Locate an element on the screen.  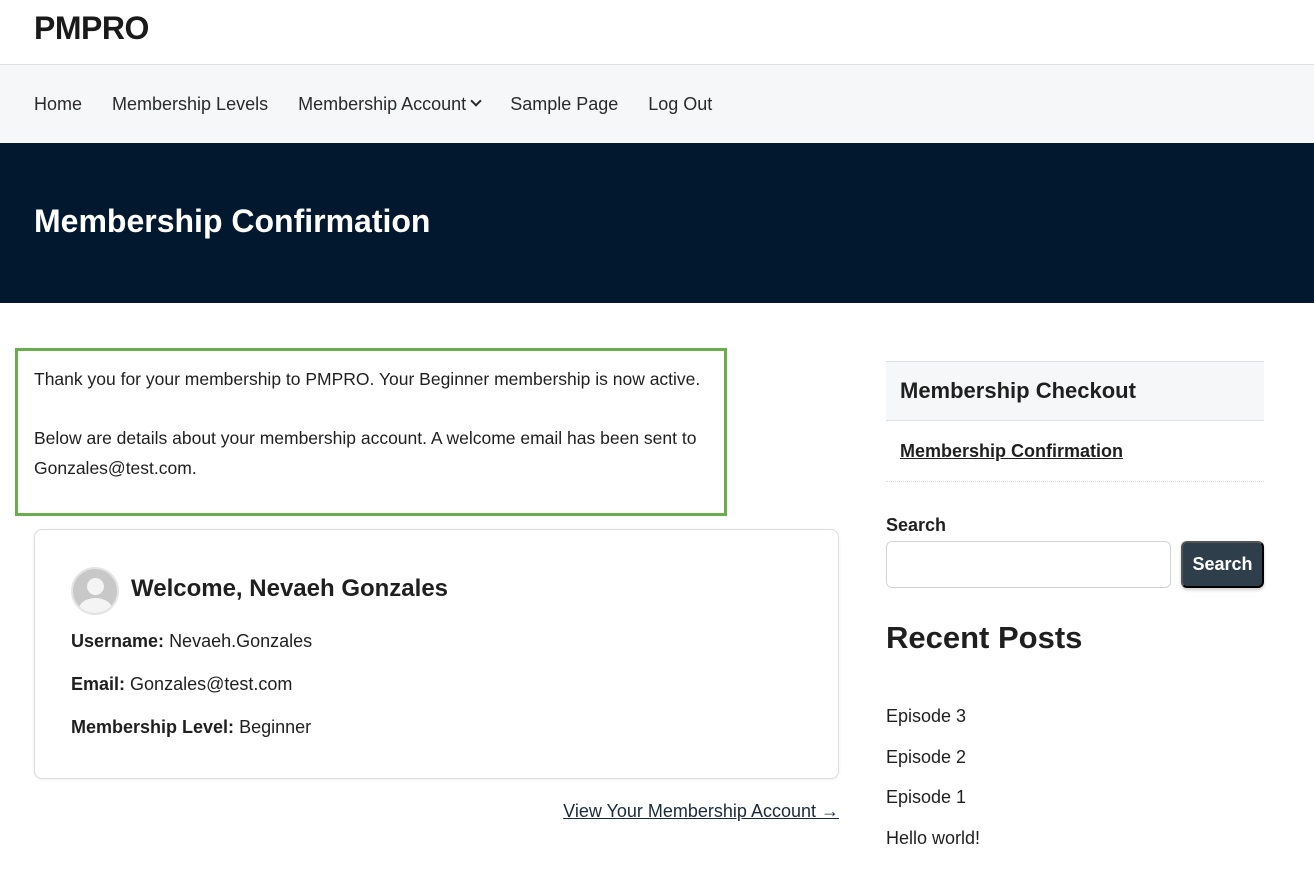
nav-item-label: Sample Page is located at coordinates (564, 103).